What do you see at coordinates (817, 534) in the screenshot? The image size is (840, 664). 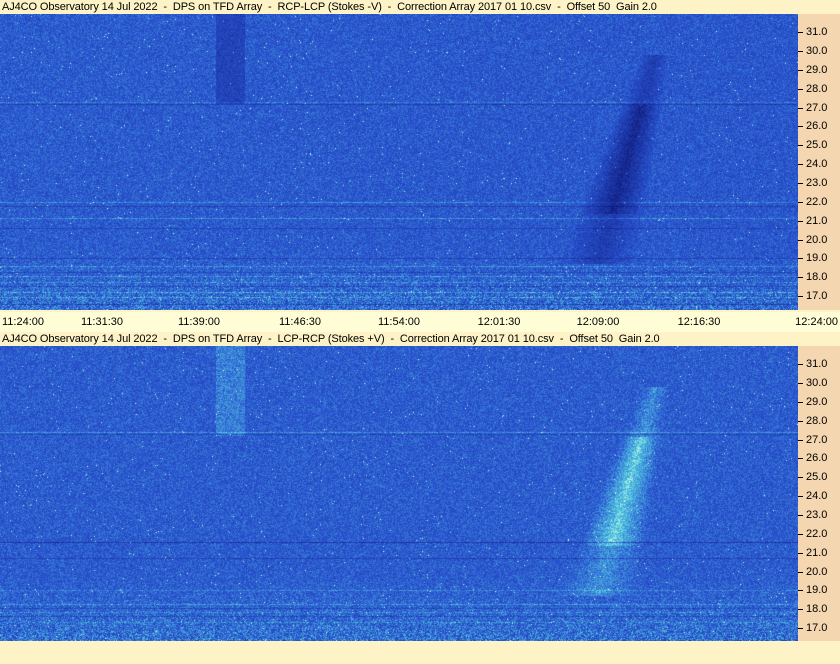 I see `tick-text: 22.0` at bounding box center [817, 534].